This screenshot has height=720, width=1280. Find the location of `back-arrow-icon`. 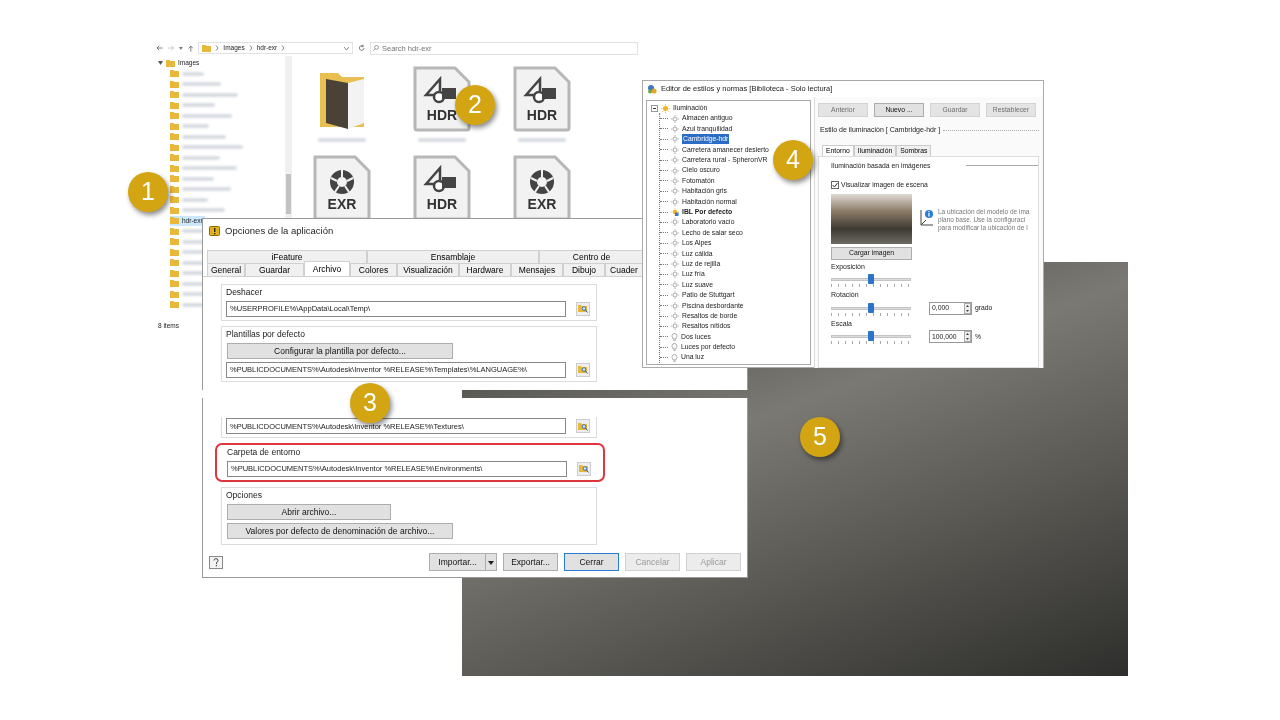

back-arrow-icon is located at coordinates (159, 48).